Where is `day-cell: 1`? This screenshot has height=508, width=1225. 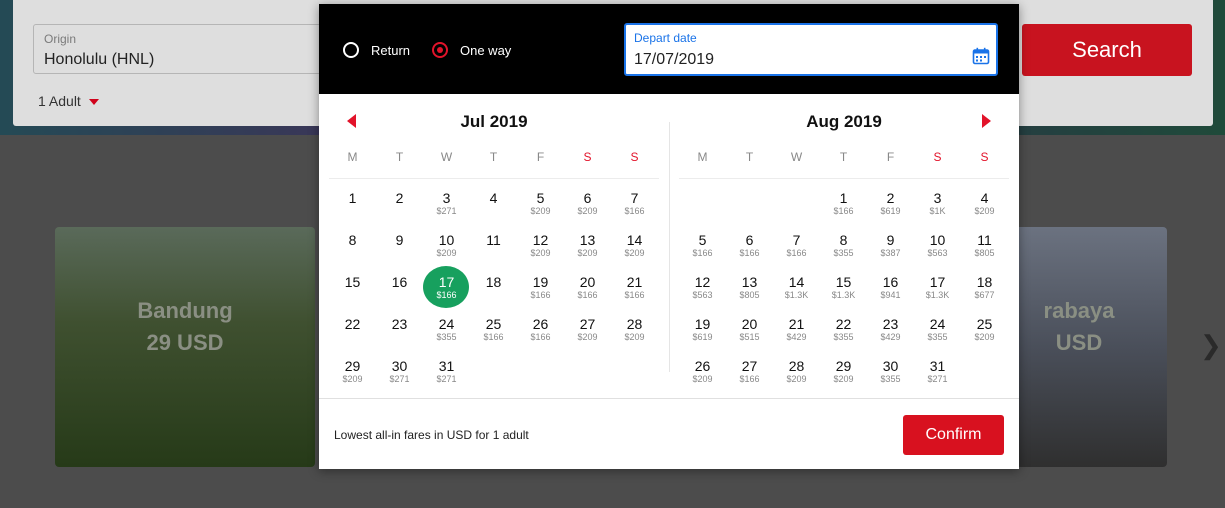 day-cell: 1 is located at coordinates (352, 203).